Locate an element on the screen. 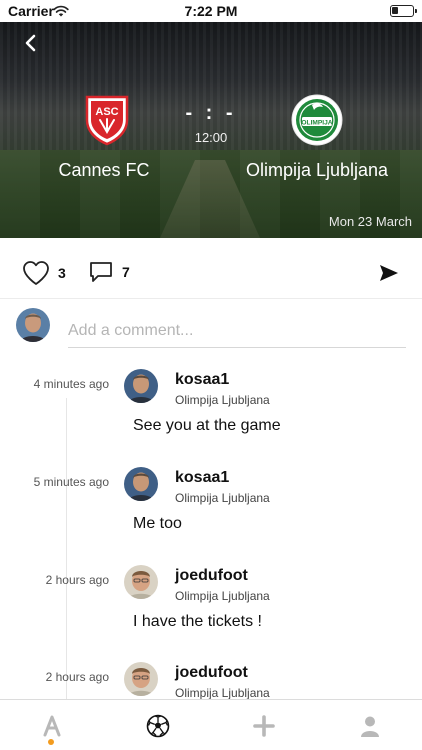 This screenshot has width=422, height=750. away-logo-text: OLIMPIJA is located at coordinates (316, 123).